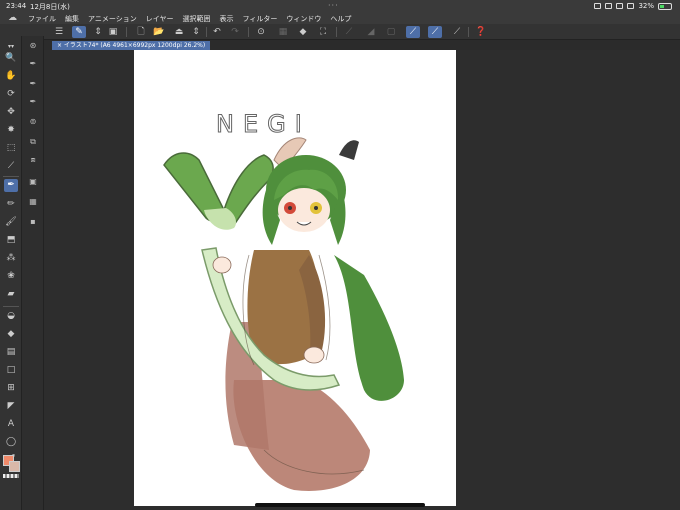  What do you see at coordinates (11, 294) in the screenshot?
I see `eraser-icon: ▰` at bounding box center [11, 294].